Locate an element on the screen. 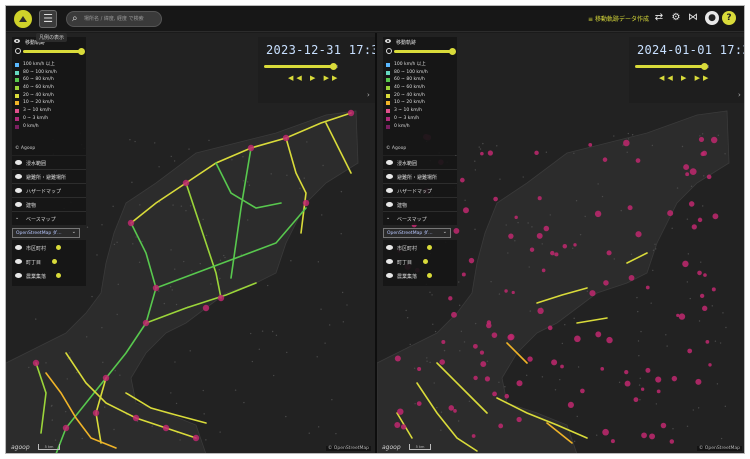 The width and height of the screenshot is (750, 459). legend-credit: © Agoop is located at coordinates (25, 148).